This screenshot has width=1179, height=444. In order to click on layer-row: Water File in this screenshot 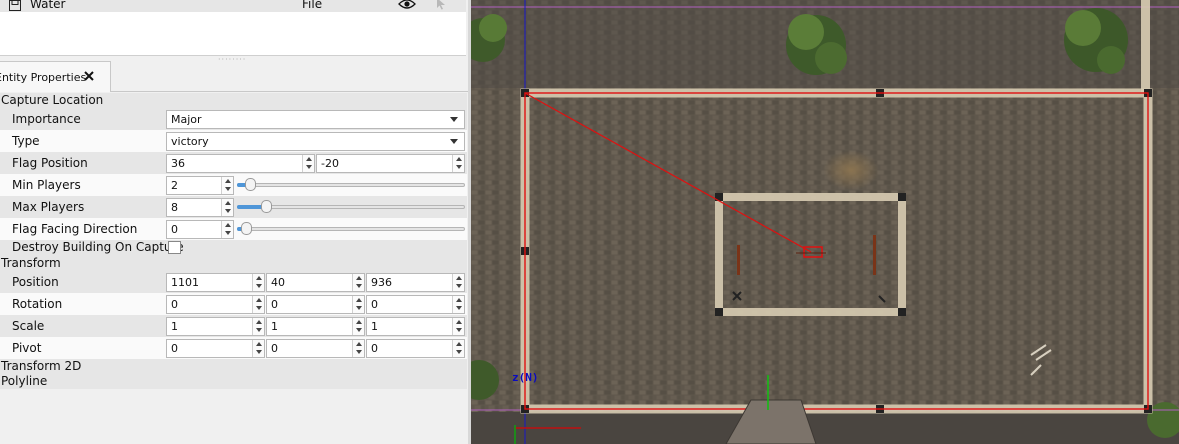, I will do `click(233, 6)`.